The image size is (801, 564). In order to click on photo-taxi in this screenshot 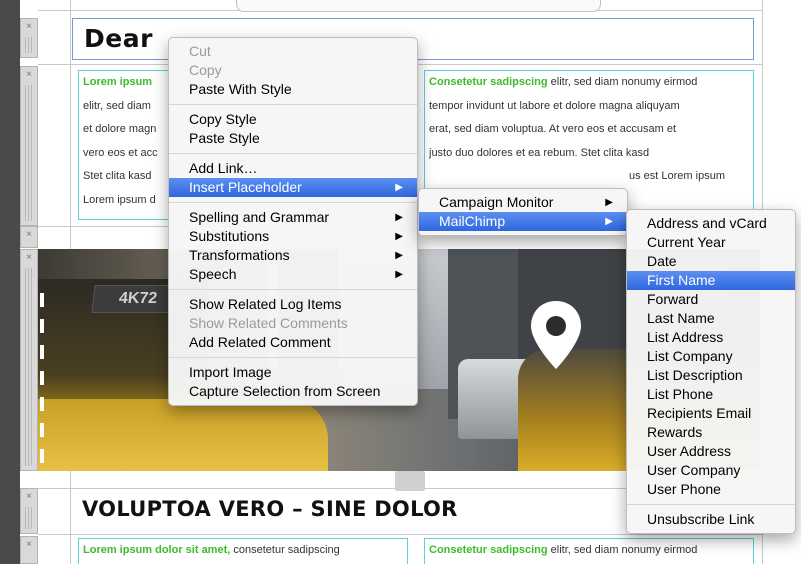, I will do `click(183, 435)`.